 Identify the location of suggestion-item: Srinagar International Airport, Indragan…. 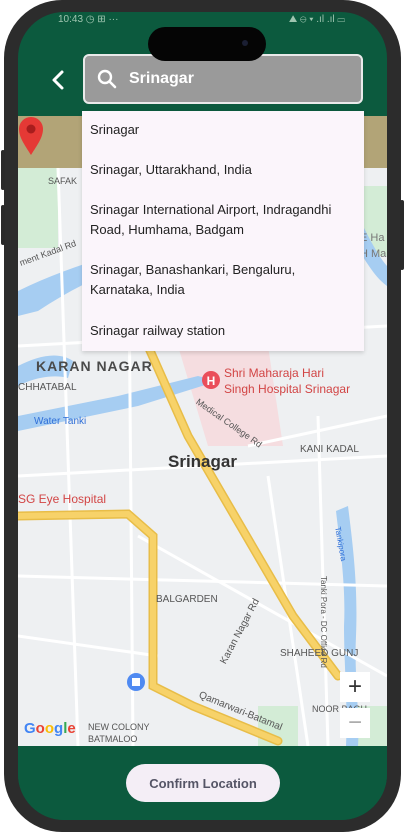
(223, 224).